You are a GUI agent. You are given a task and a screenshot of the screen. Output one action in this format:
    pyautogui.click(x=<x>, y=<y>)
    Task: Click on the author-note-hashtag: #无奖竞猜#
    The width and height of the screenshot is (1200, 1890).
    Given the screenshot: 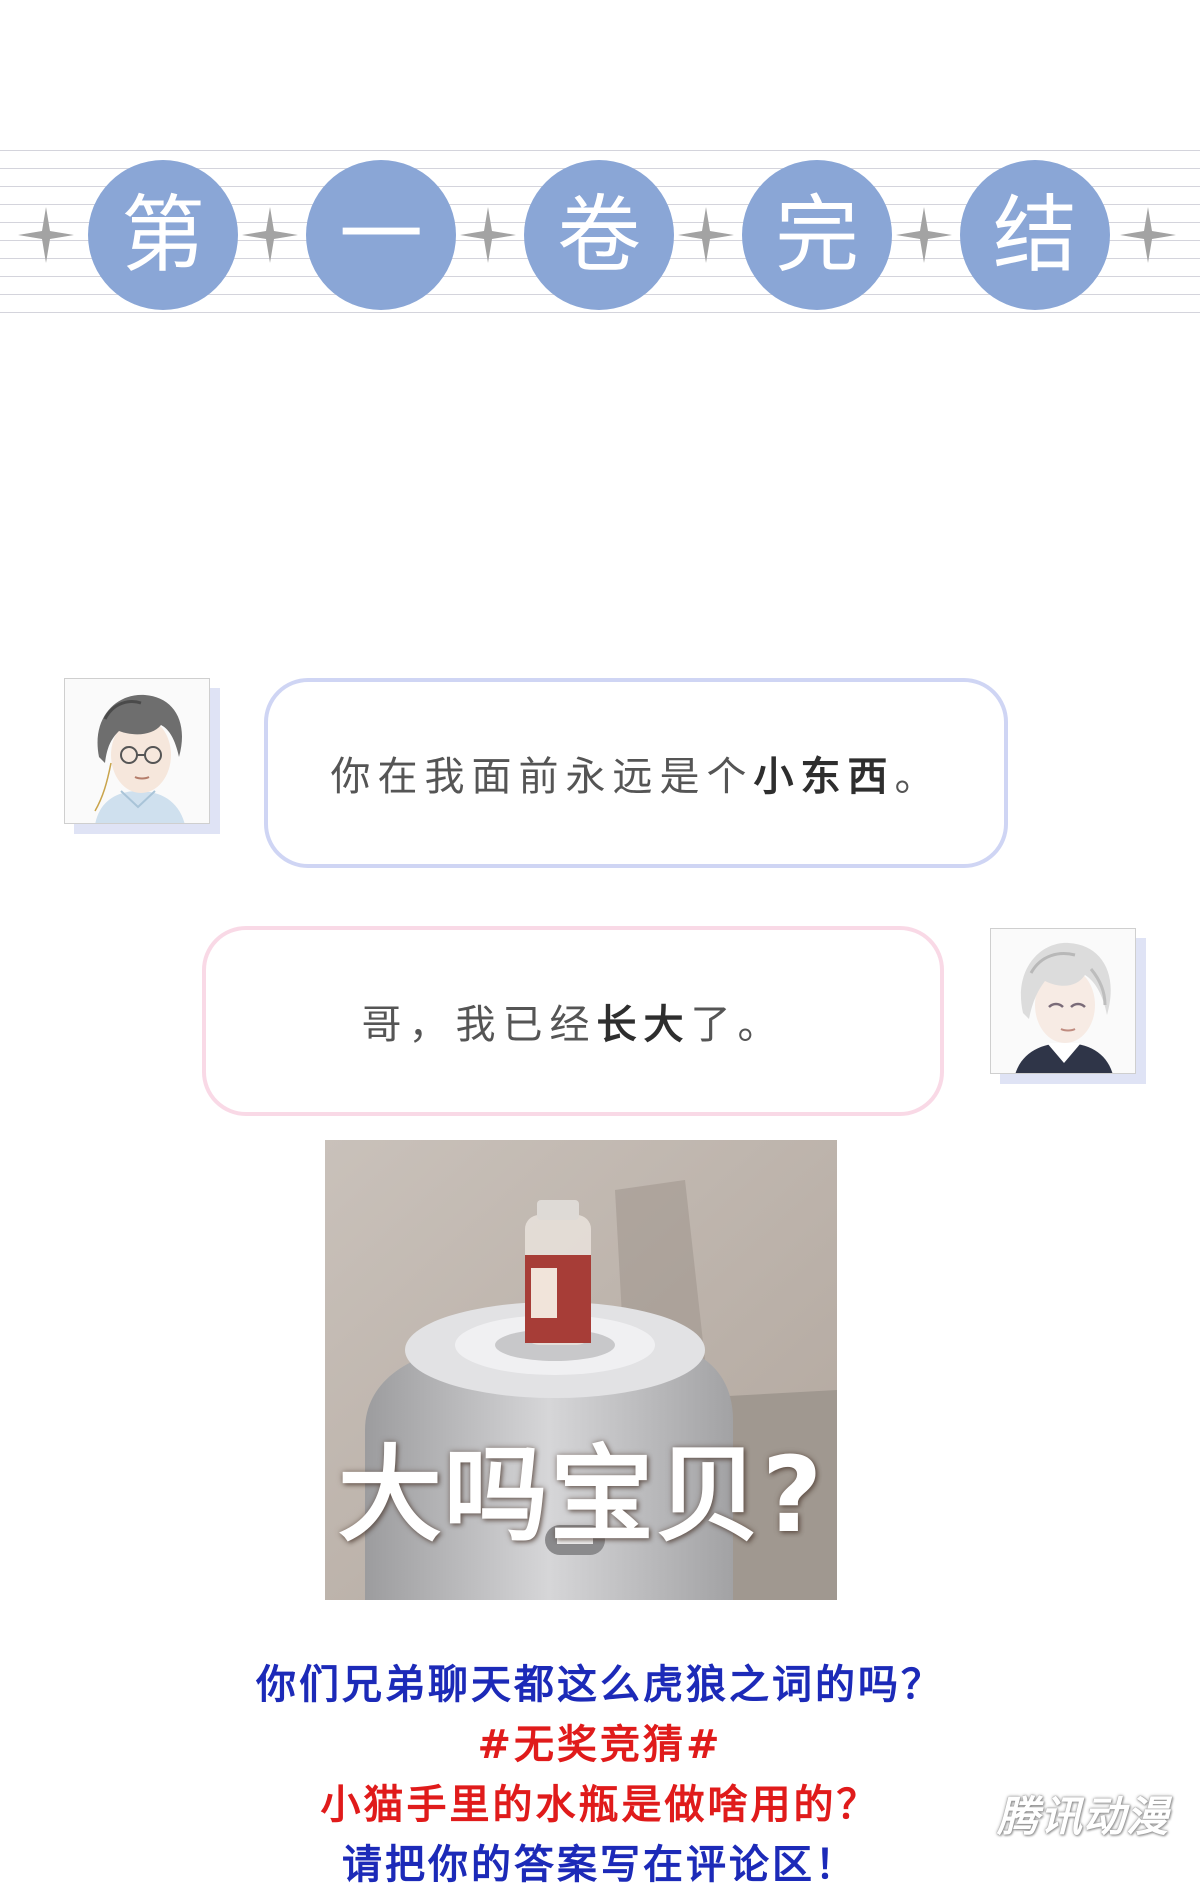 What is the action you would take?
    pyautogui.click(x=600, y=1745)
    